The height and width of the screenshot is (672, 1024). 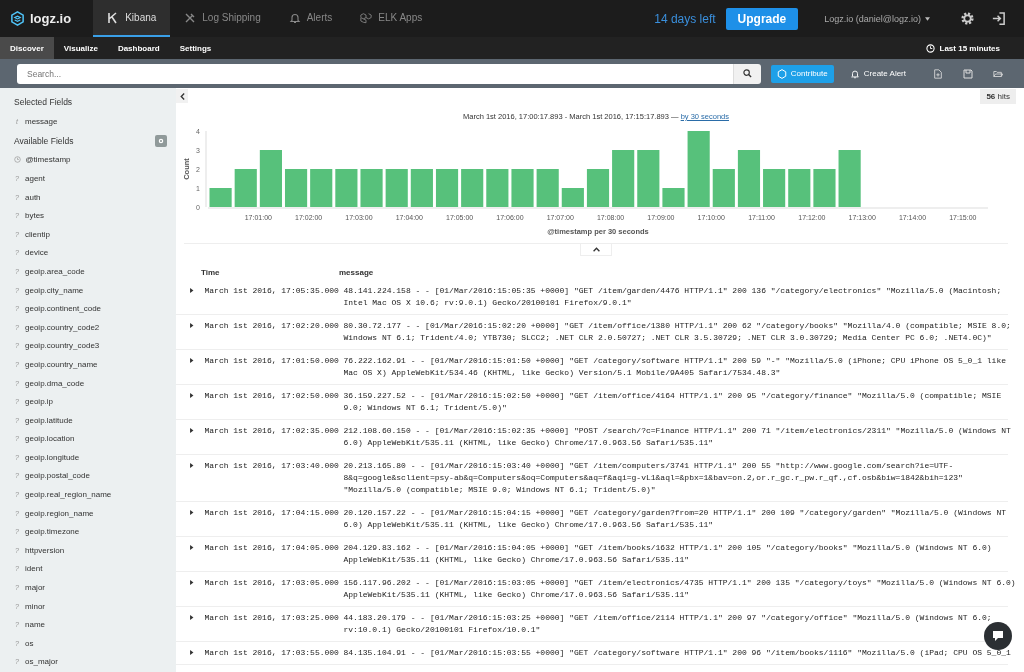 What do you see at coordinates (271, 618) in the screenshot?
I see `time-cell: March 1st 2016, 17:03:25.000` at bounding box center [271, 618].